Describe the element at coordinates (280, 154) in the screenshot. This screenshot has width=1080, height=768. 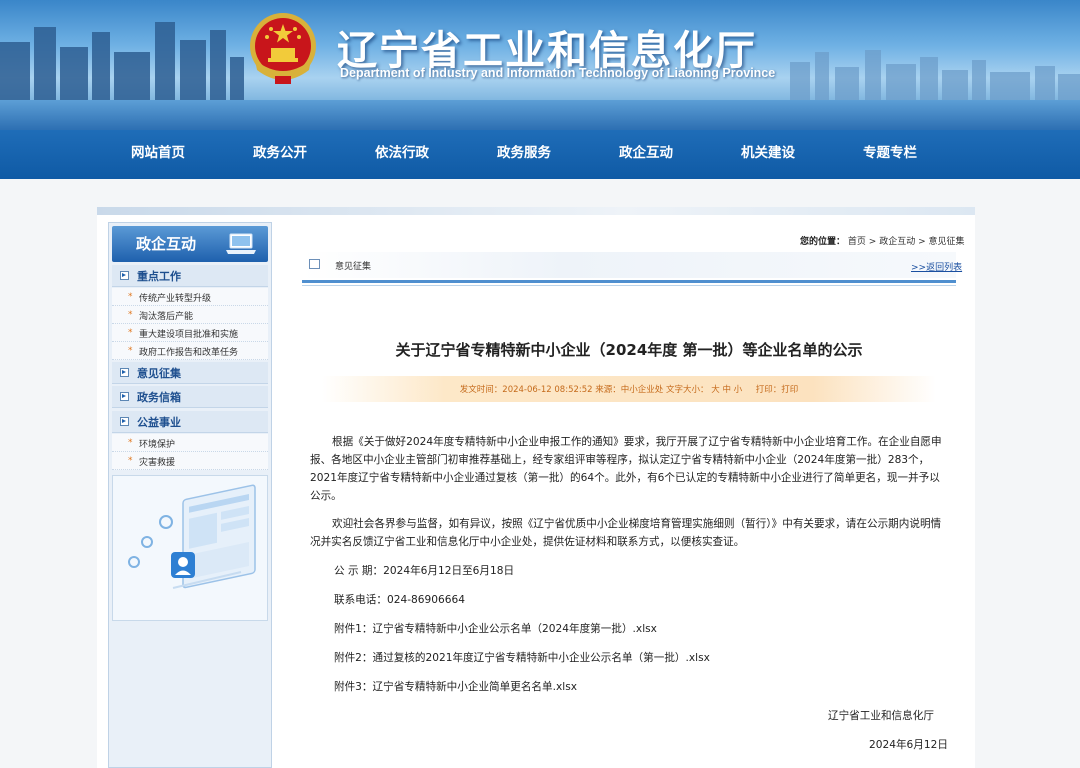
I see `nav-item-gov-affairs-open: 政务公开` at that location.